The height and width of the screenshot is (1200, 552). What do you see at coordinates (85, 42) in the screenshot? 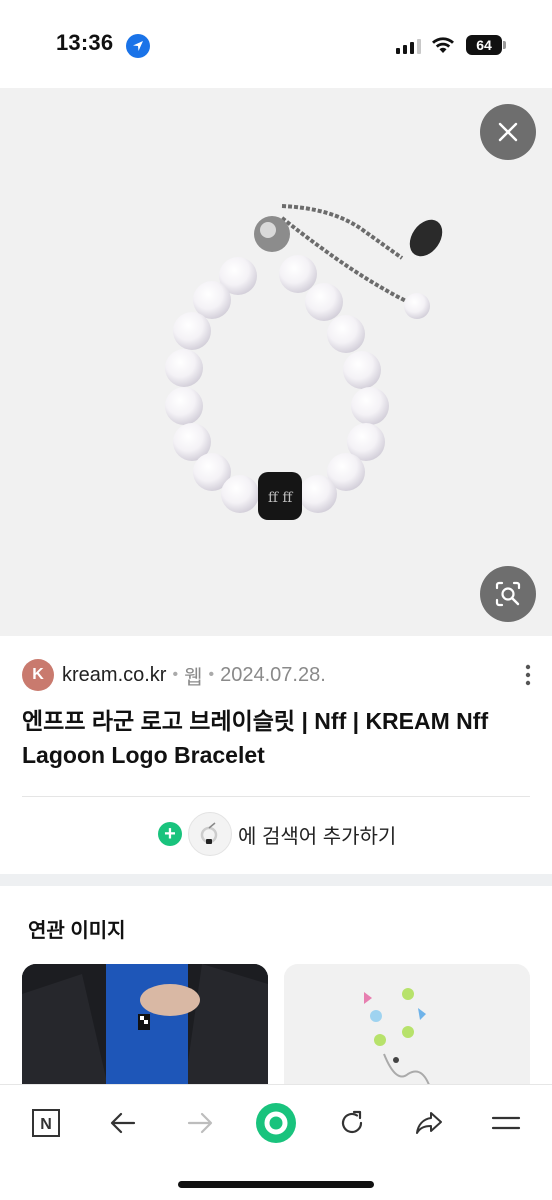
I see `status-time: 13:36` at bounding box center [85, 42].